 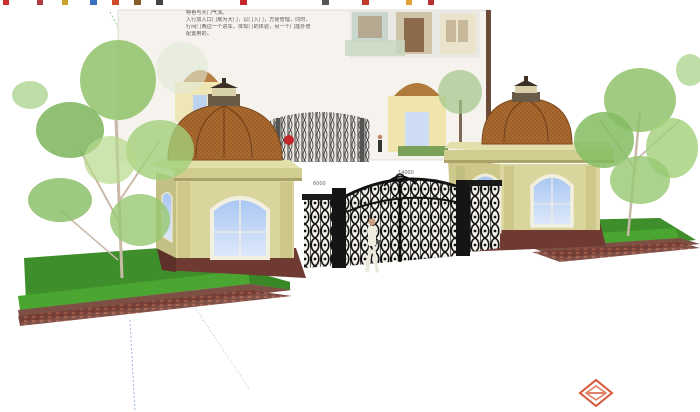 I want to click on red-flower-accent, so click(x=289, y=140).